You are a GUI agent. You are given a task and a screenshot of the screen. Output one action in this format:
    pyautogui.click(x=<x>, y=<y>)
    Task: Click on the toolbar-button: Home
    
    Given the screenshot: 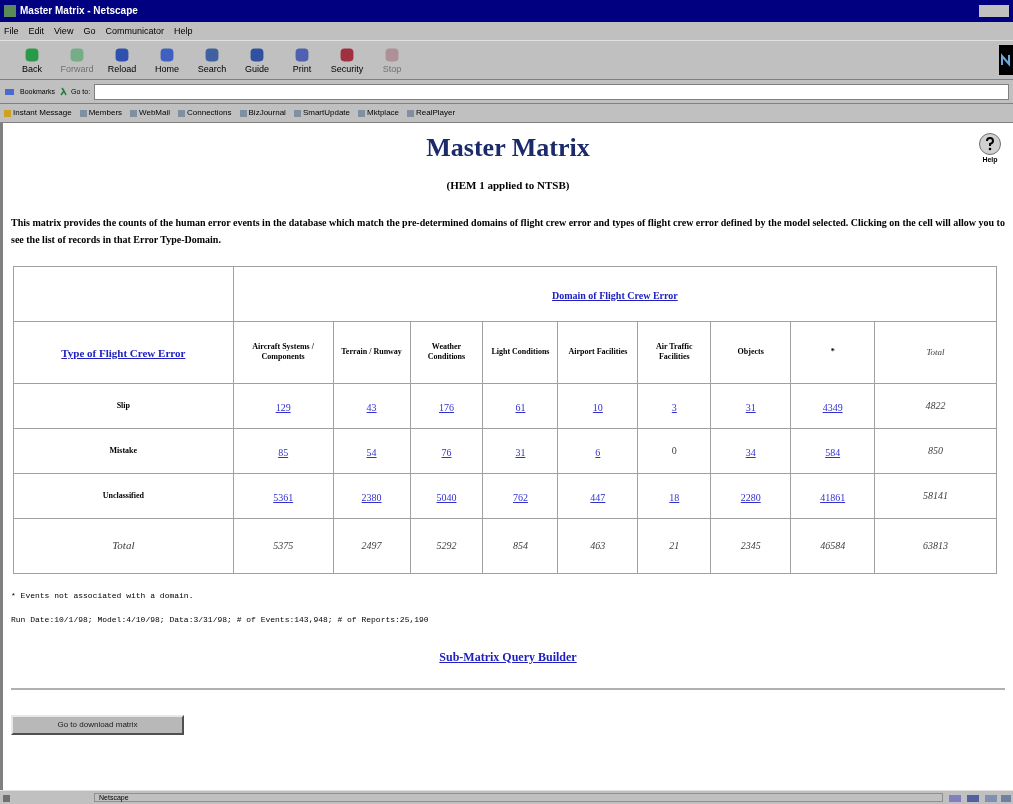 What is the action you would take?
    pyautogui.click(x=167, y=60)
    